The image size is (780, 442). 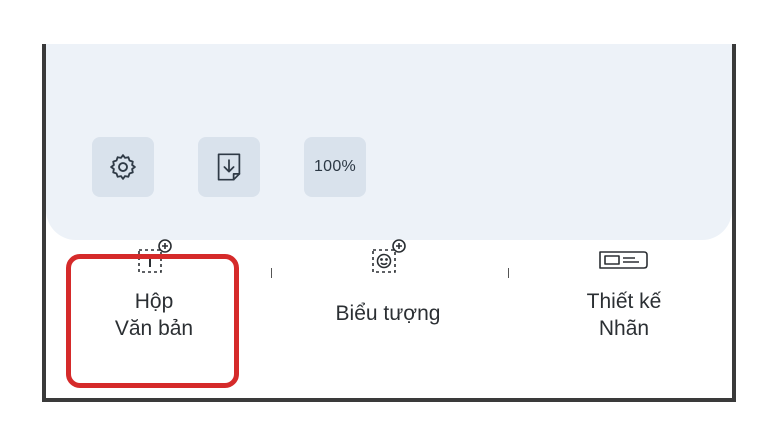 I want to click on tab-text-box: Hộp Văn bản, so click(x=154, y=279).